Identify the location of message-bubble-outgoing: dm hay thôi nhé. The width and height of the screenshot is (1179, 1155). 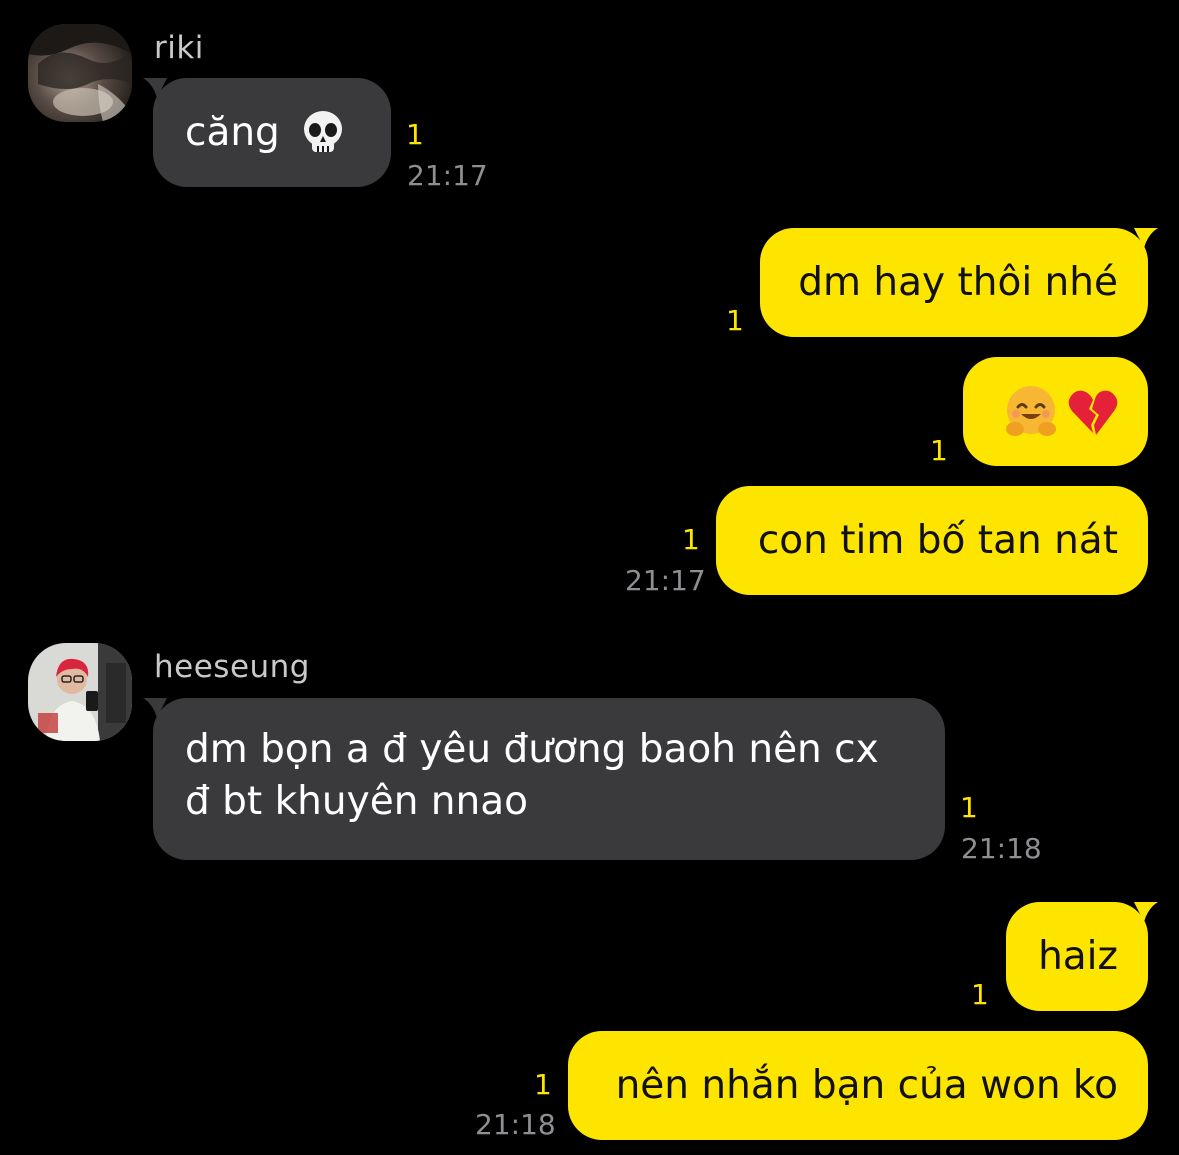
(959, 282).